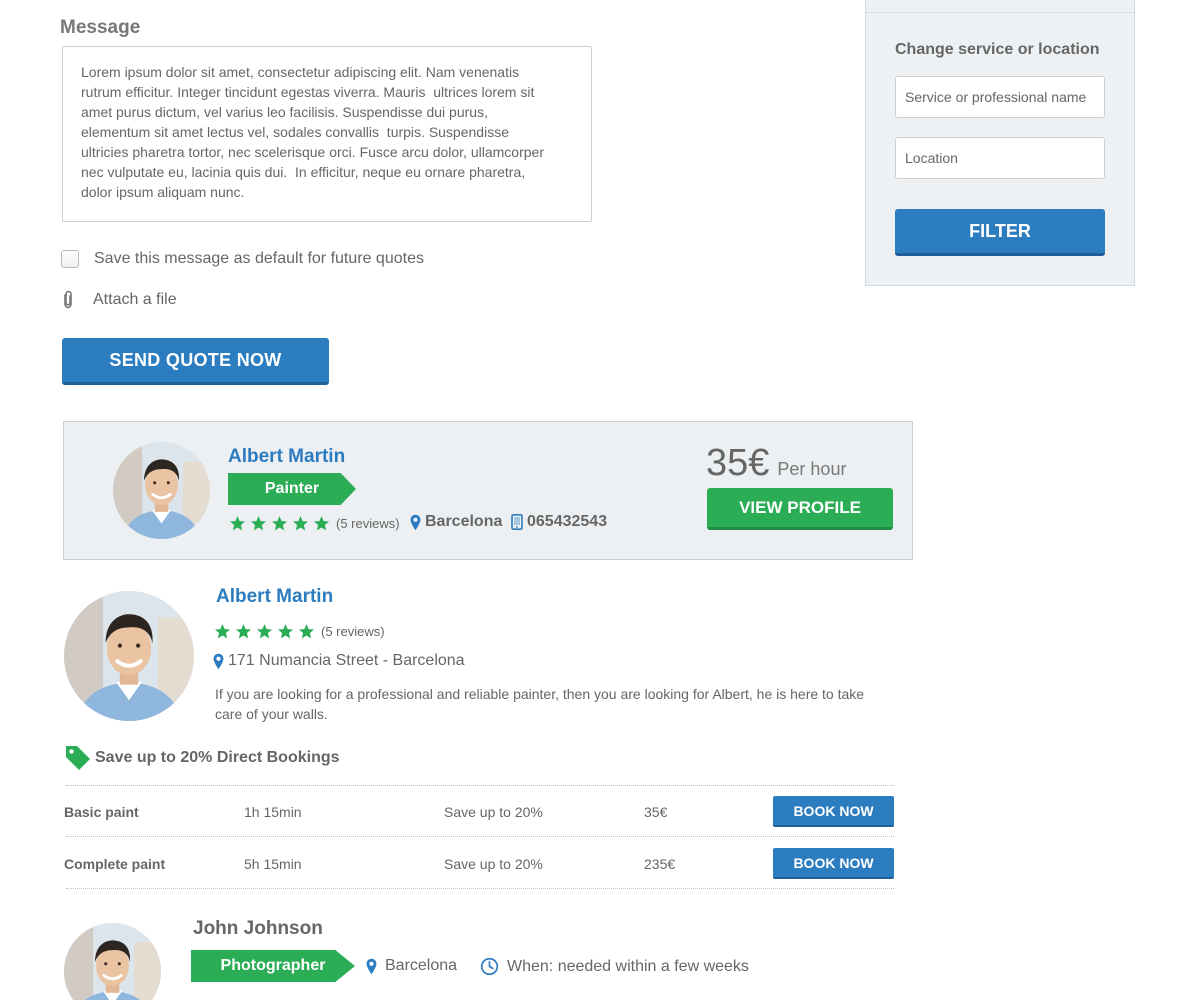  Describe the element at coordinates (292, 489) in the screenshot. I see `profession-tag: Painter` at that location.